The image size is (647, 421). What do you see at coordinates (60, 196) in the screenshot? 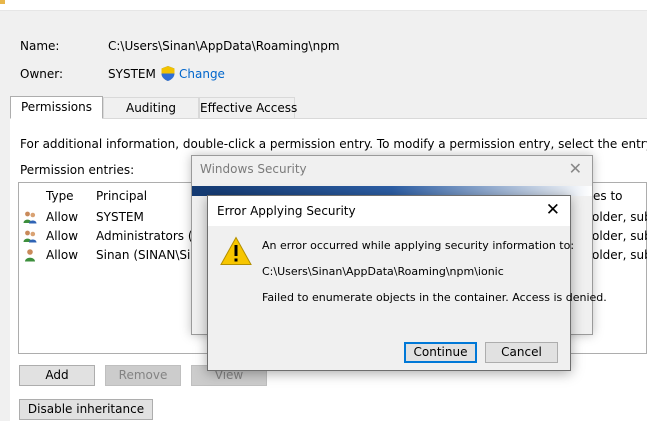
I see `column-header-type: Type` at bounding box center [60, 196].